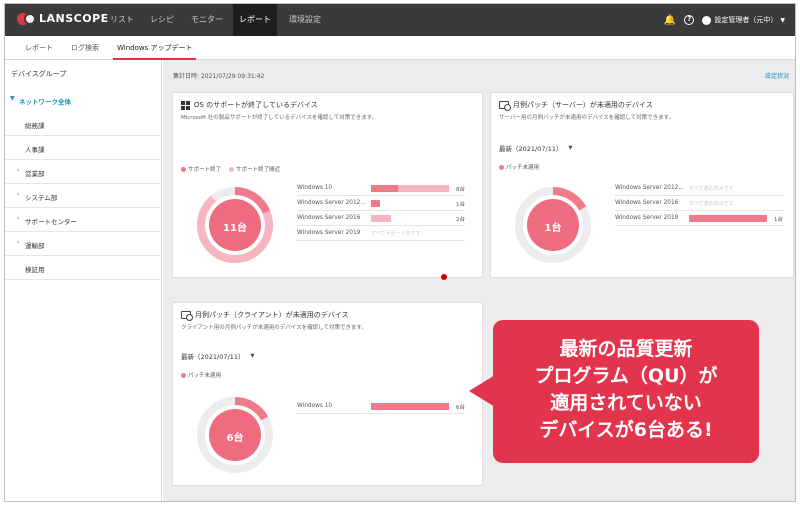 The image size is (800, 505). I want to click on sidebar-item-label: 運輸部, so click(35, 246).